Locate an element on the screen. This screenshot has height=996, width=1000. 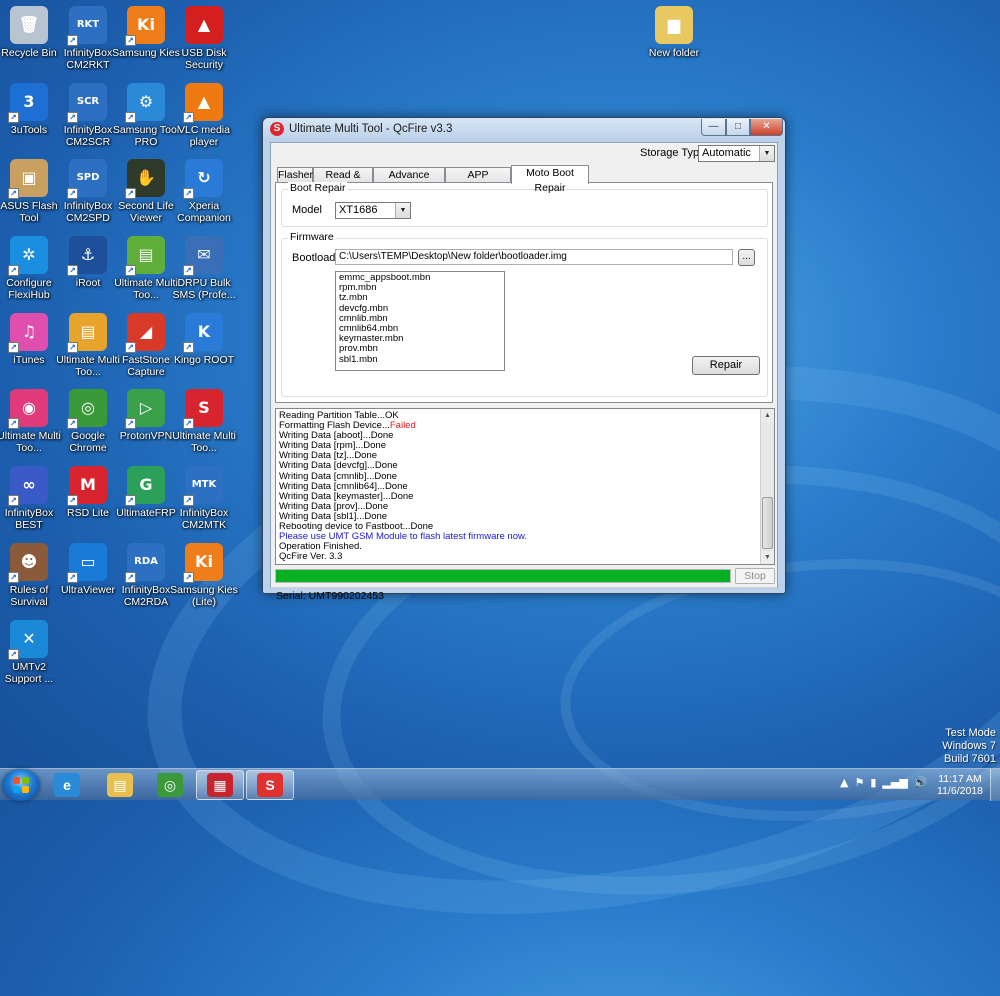
taskbar-app-button: ◎ is located at coordinates (170, 785).